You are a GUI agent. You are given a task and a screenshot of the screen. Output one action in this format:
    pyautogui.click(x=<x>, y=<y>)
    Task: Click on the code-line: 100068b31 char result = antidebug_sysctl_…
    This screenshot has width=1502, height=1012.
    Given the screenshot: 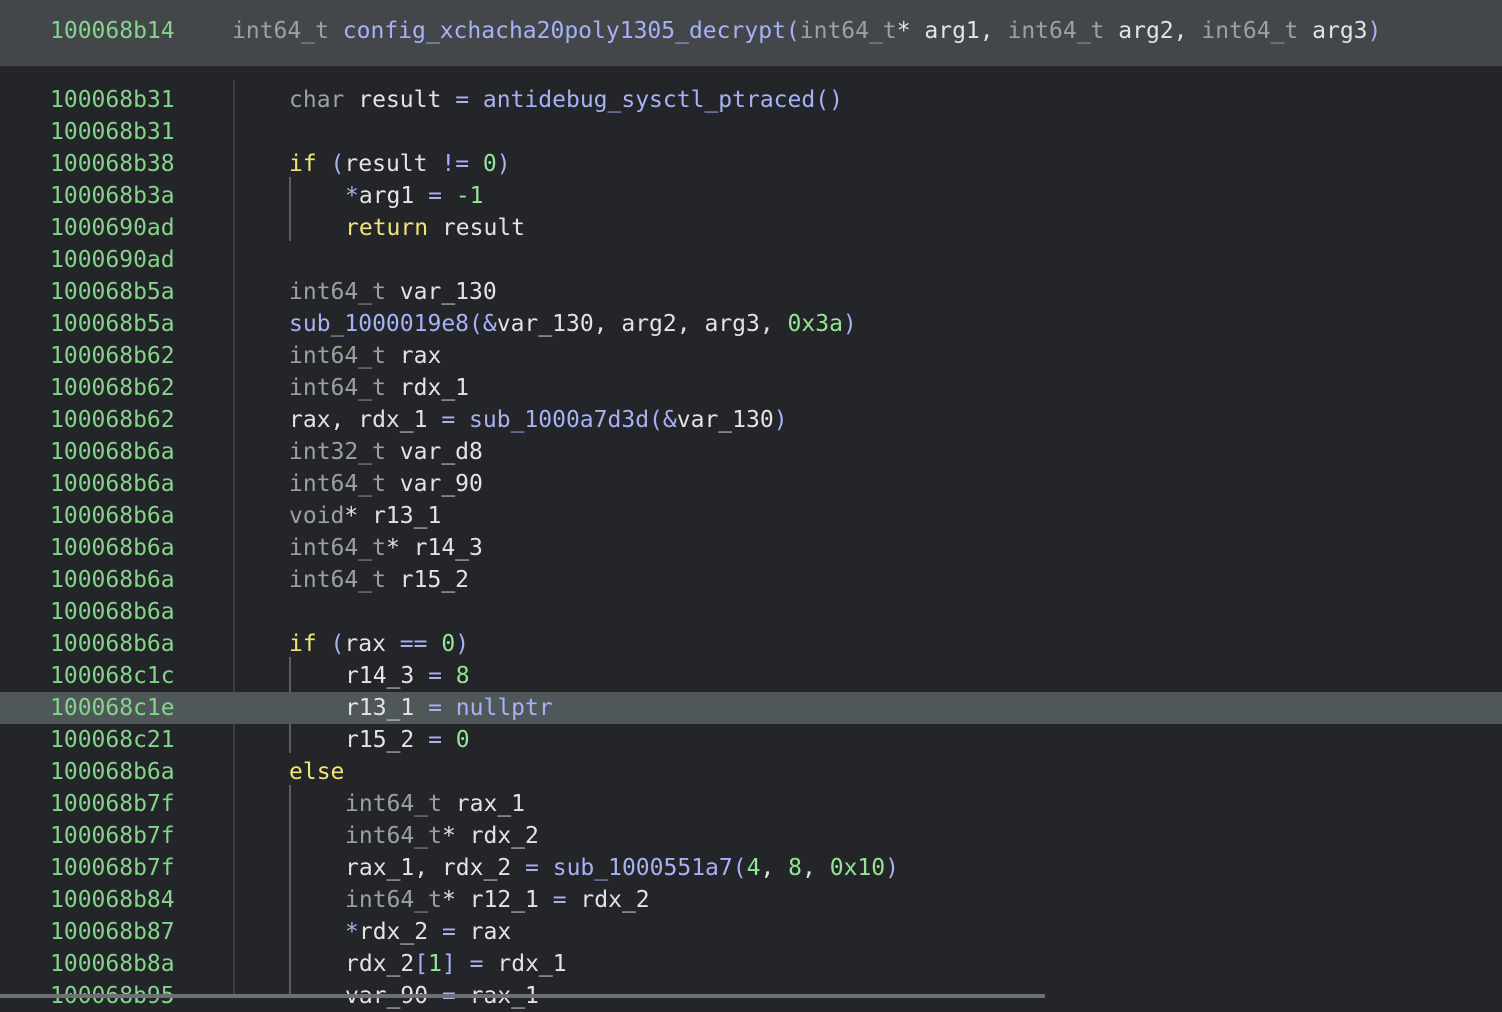 What is the action you would take?
    pyautogui.click(x=751, y=100)
    